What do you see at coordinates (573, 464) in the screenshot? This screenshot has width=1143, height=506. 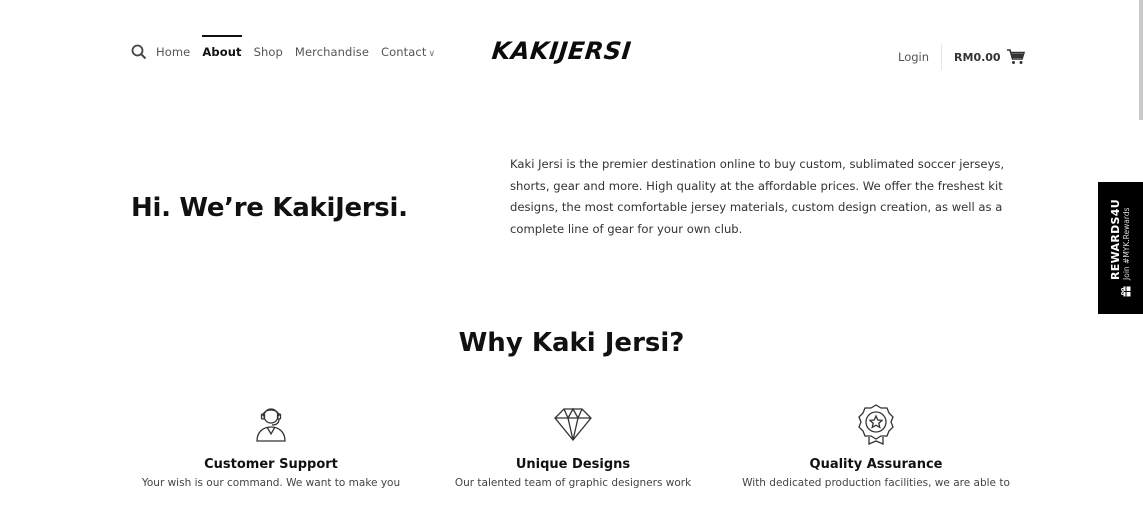 I see `feature-title: Unique Designs` at bounding box center [573, 464].